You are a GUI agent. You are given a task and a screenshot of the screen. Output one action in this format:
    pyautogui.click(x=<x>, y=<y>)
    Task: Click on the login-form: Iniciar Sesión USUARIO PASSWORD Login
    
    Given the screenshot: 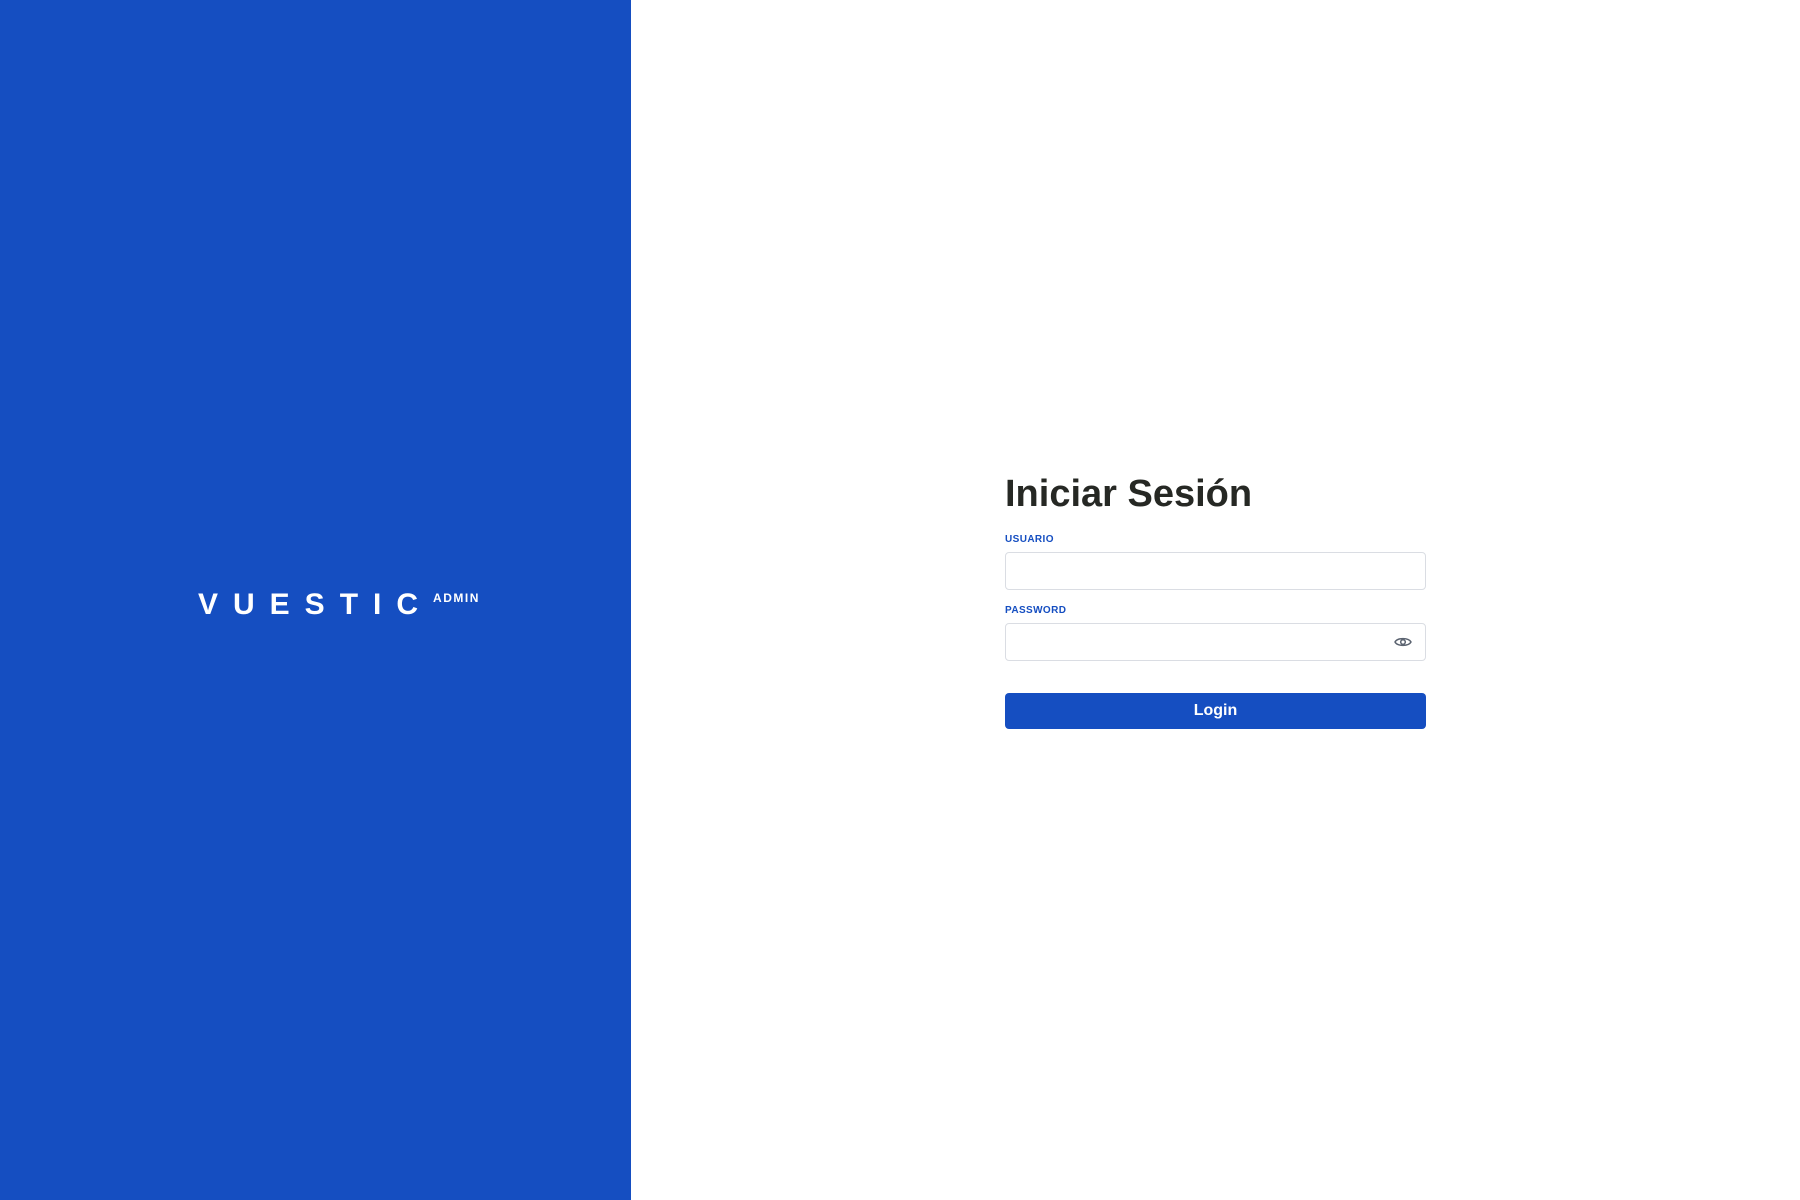 What is the action you would take?
    pyautogui.click(x=1215, y=598)
    